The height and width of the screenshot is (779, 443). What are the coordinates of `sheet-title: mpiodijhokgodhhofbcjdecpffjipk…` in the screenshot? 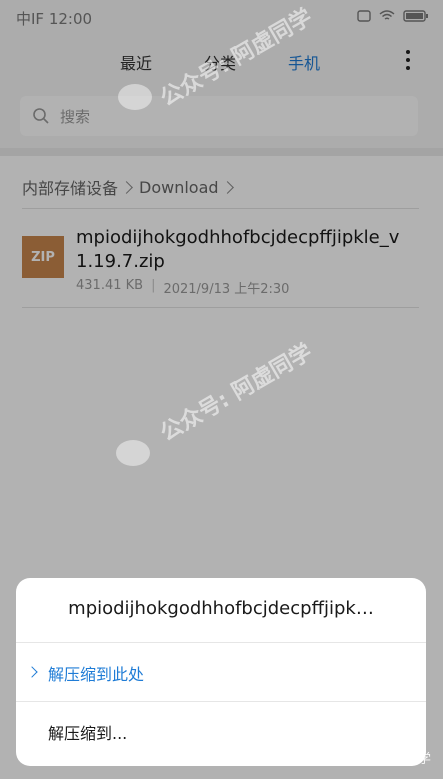 It's located at (221, 608).